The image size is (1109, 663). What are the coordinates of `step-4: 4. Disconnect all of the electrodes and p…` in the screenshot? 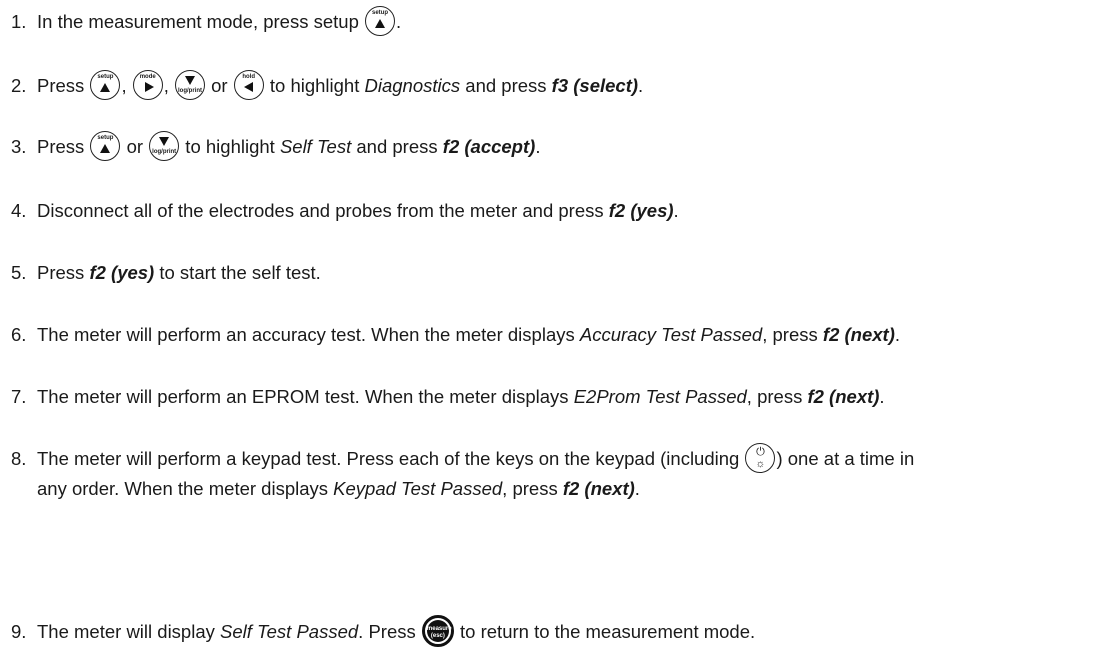 It's located at (557, 211).